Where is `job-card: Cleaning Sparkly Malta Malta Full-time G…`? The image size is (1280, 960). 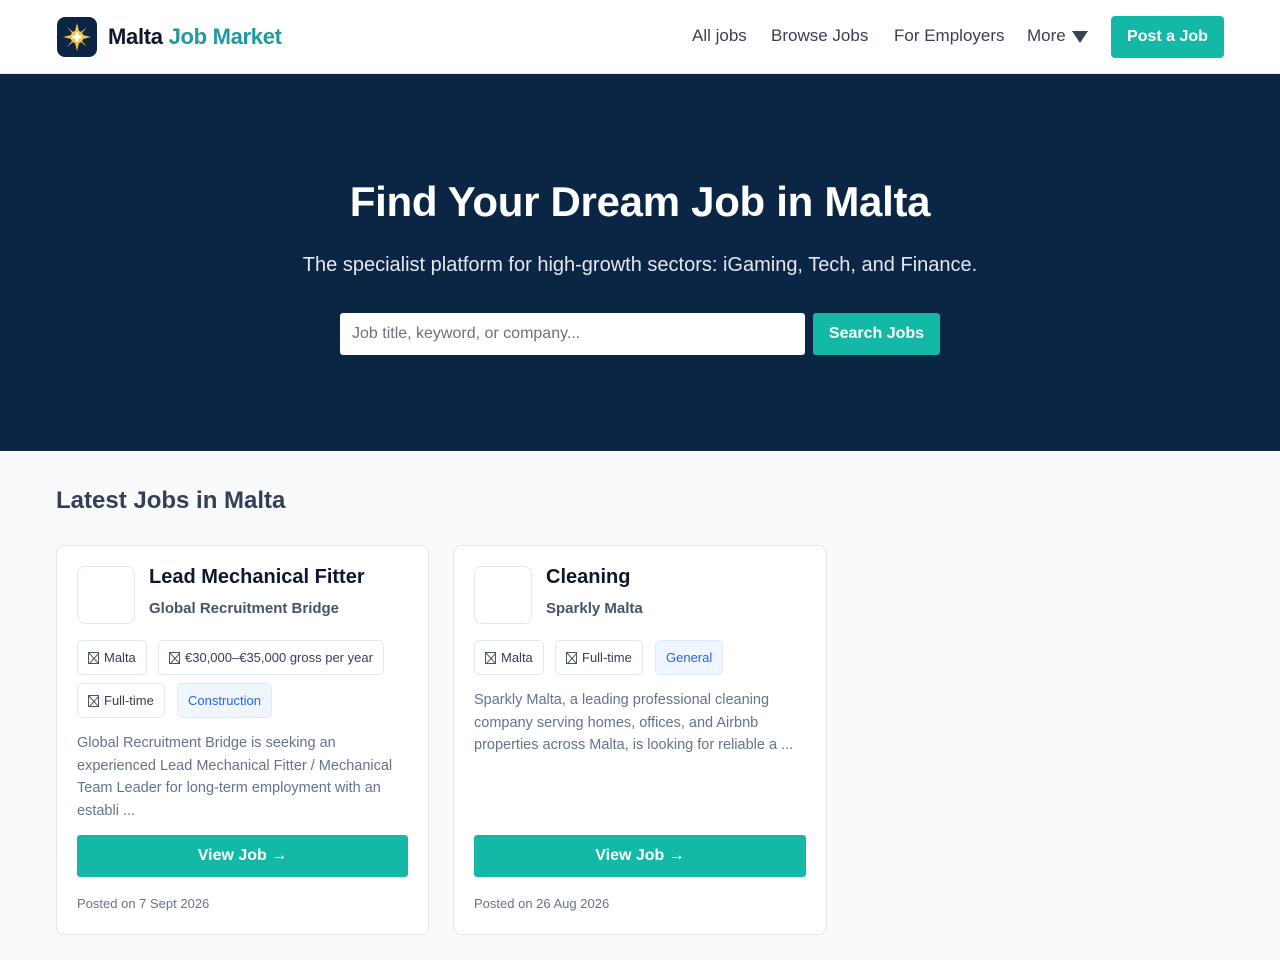
job-card: Cleaning Sparkly Malta Malta Full-time G… is located at coordinates (640, 740).